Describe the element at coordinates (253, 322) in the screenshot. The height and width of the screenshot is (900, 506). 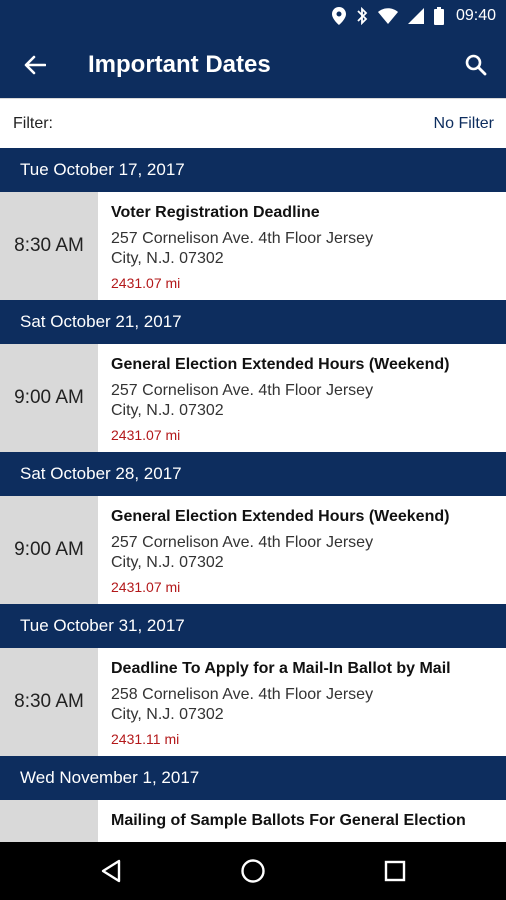
I see `date-header: Sat October 21, 2017` at that location.